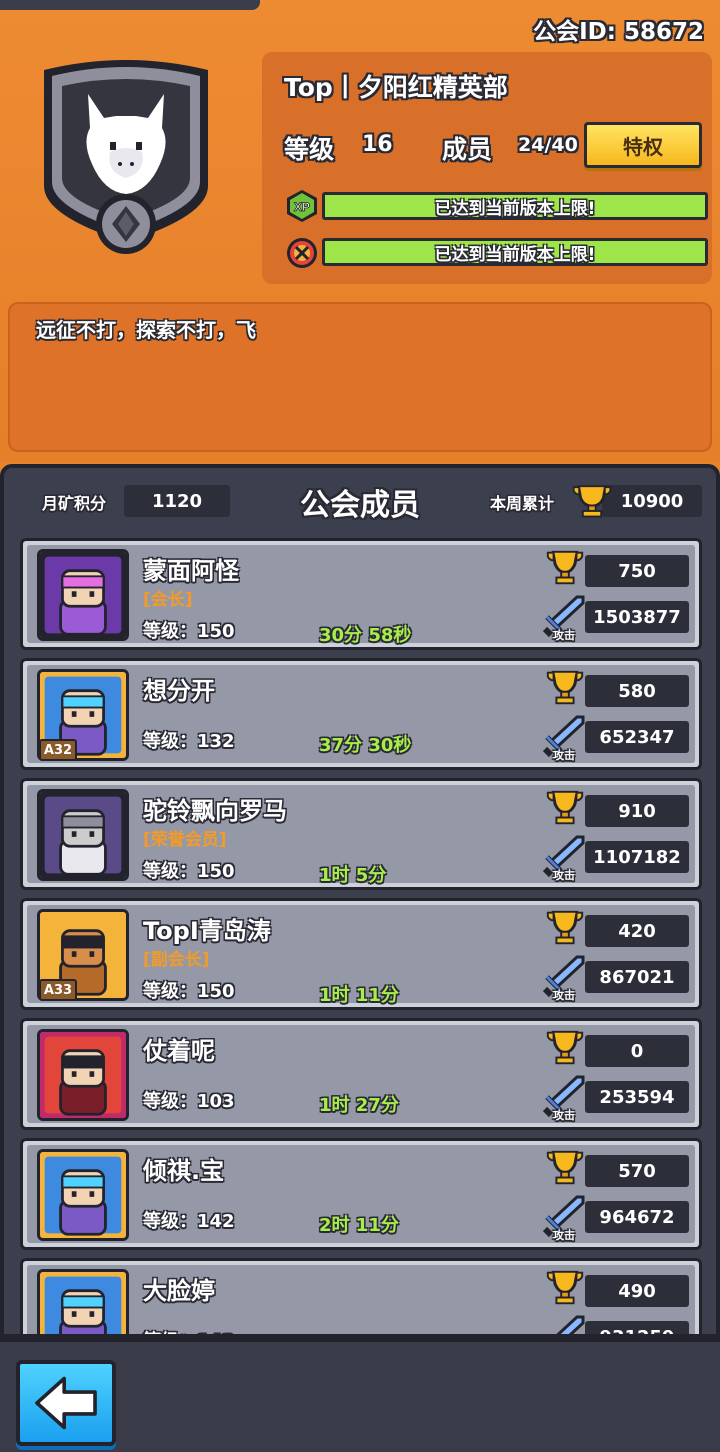  Describe the element at coordinates (191, 571) in the screenshot. I see `member-name: 蒙面阿怪` at that location.